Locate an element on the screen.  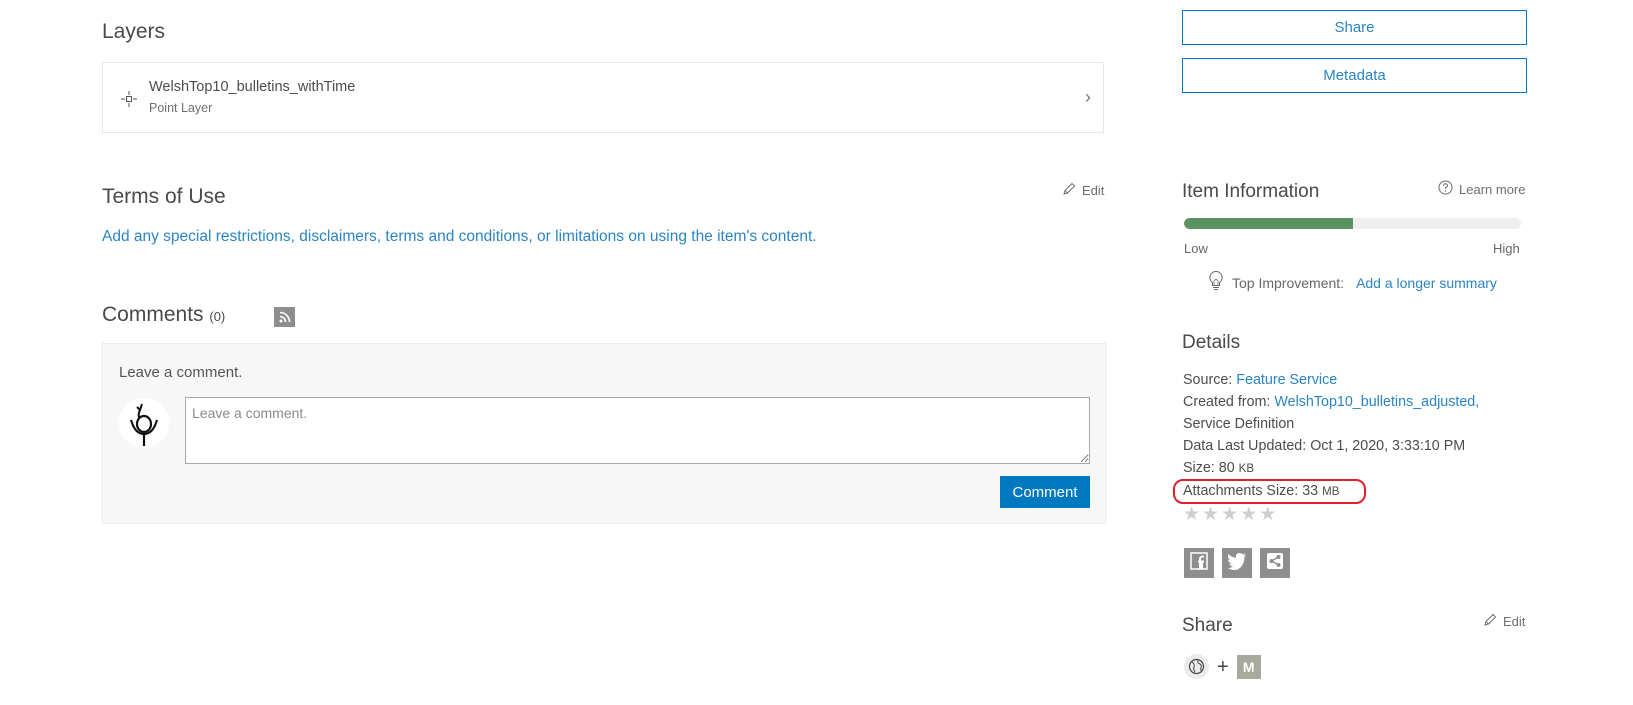
terms-edit-button: Edit is located at coordinates (1083, 190).